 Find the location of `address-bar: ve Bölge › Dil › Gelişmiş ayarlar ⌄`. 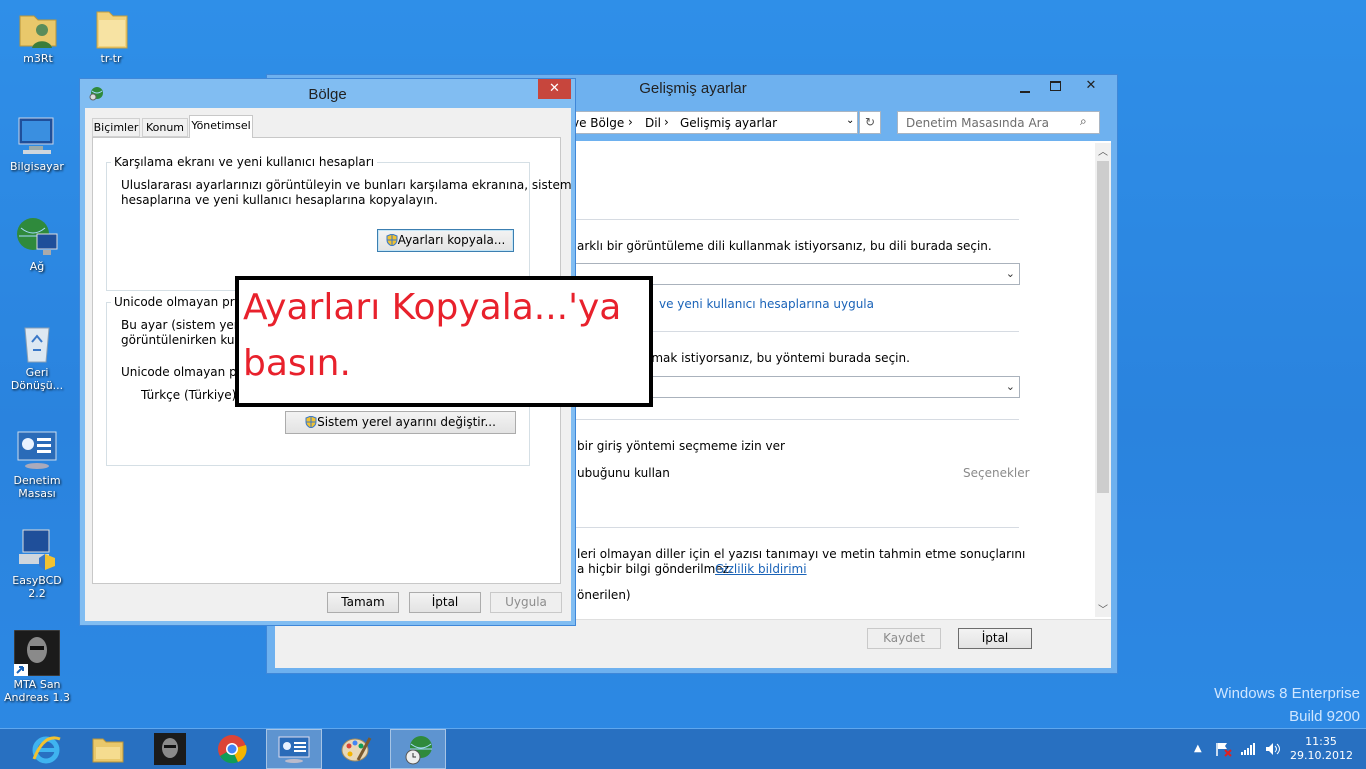

address-bar: ve Bölge › Dil › Gelişmiş ayarlar ⌄ is located at coordinates (712, 122).